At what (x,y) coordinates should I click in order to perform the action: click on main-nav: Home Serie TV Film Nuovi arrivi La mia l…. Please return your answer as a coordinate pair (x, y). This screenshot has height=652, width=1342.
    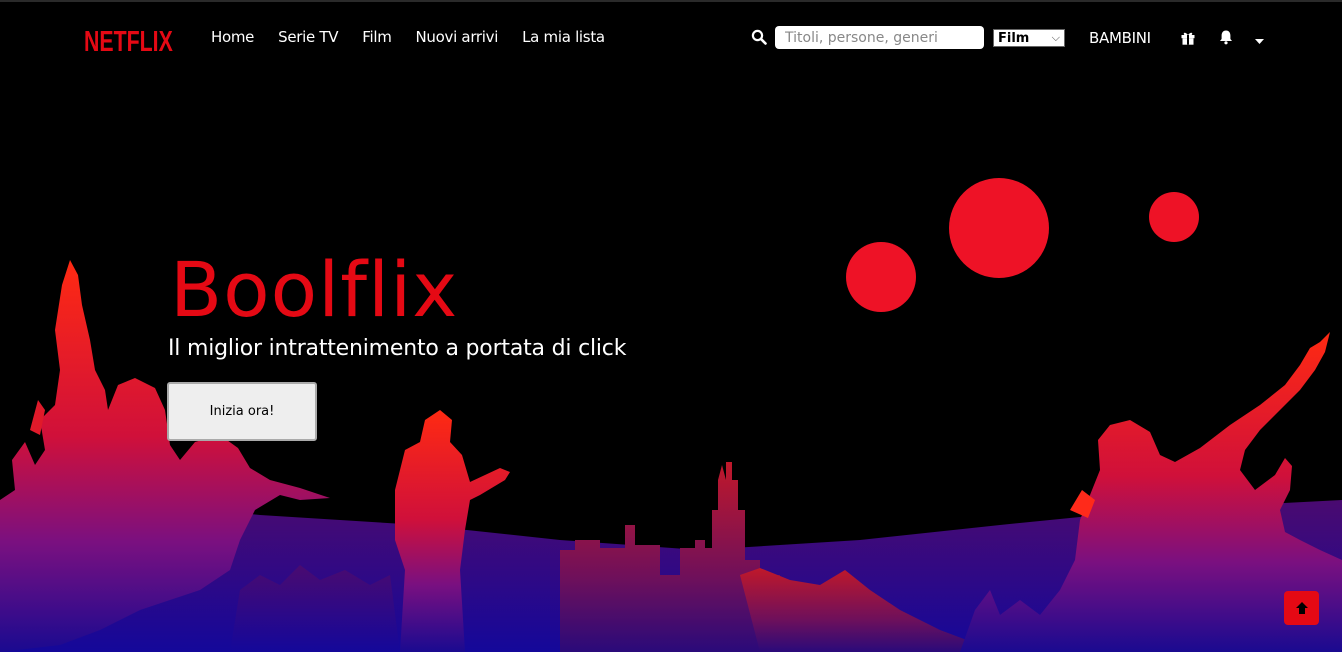
    Looking at the image, I should click on (420, 37).